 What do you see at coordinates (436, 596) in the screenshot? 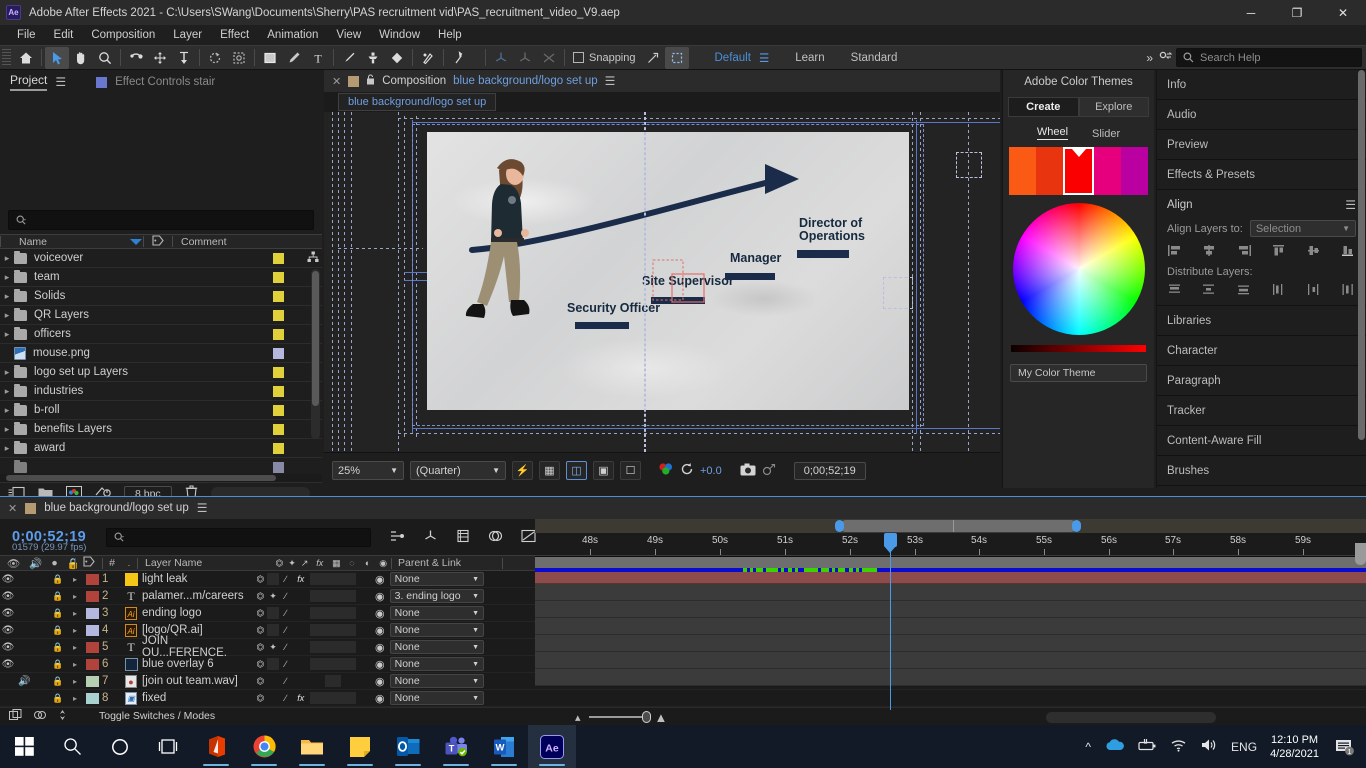
I see `parent-select: 3. ending logo ▼` at bounding box center [436, 596].